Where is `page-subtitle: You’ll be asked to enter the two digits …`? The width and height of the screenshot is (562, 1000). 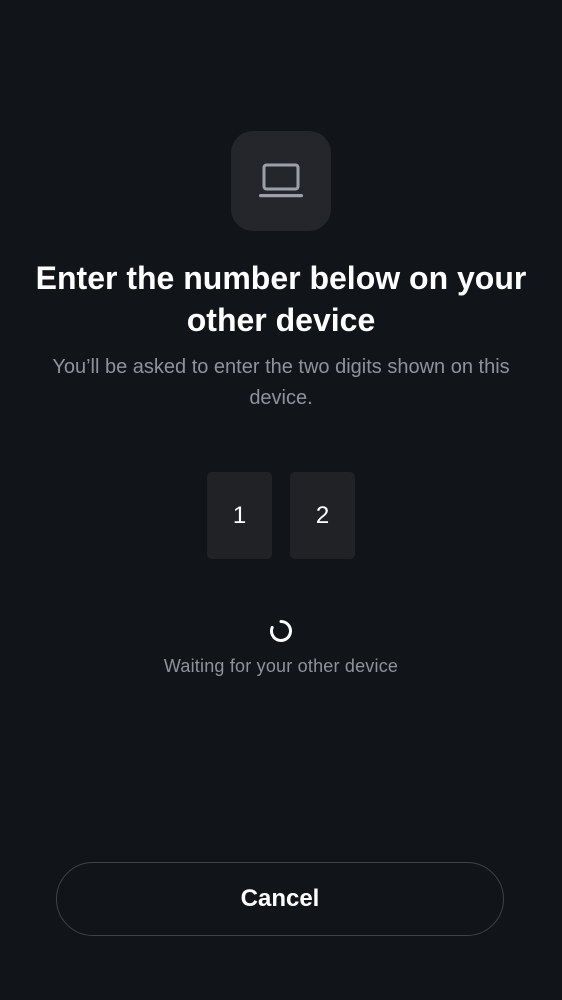
page-subtitle: You’ll be asked to enter the two digits … is located at coordinates (281, 382).